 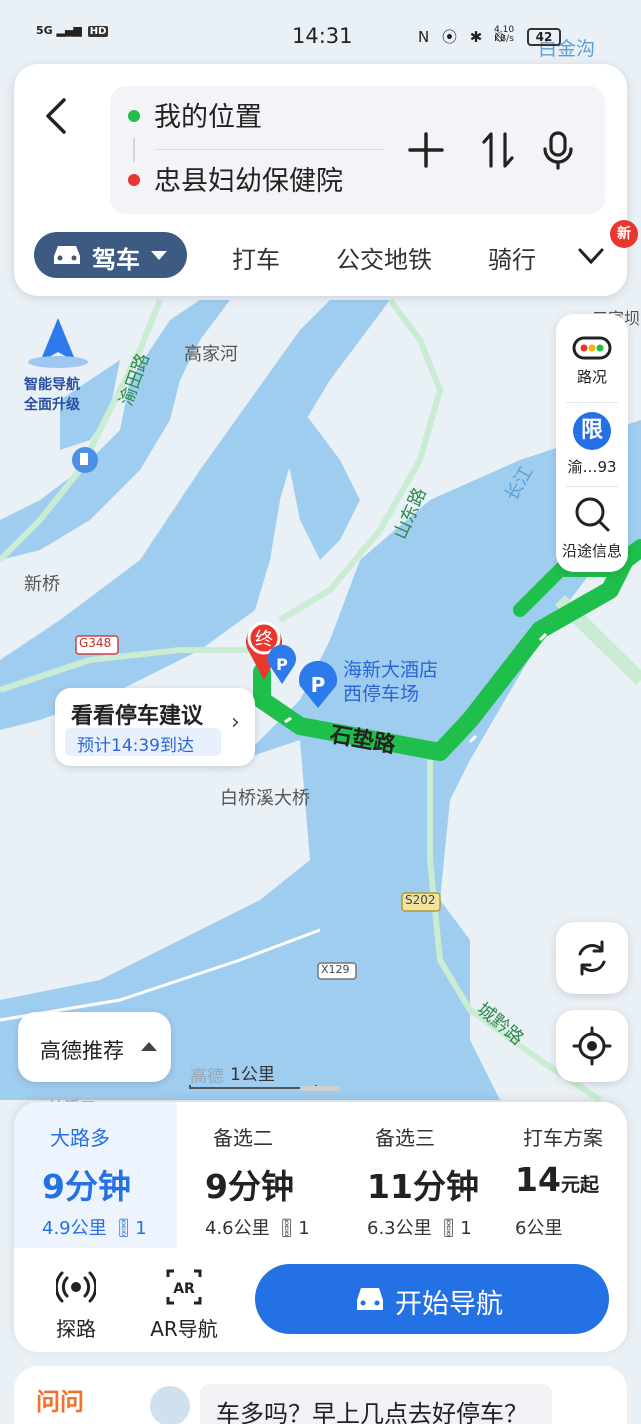 I want to click on route-option-2: 备选二 9分钟 4.6公里 🚦︎1, so click(x=252, y=1175).